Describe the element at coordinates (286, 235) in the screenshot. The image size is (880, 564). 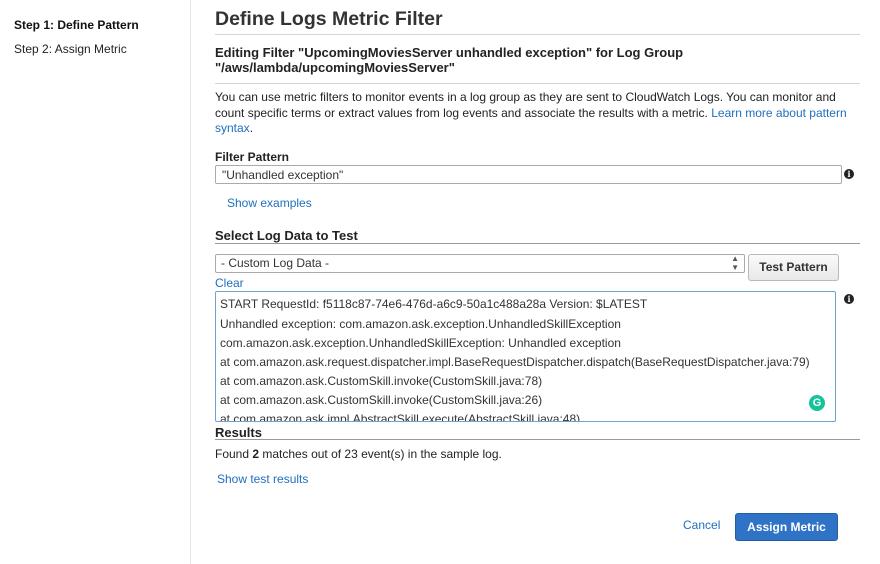
I see `select-log-data-heading: Select Log Data to Test` at that location.